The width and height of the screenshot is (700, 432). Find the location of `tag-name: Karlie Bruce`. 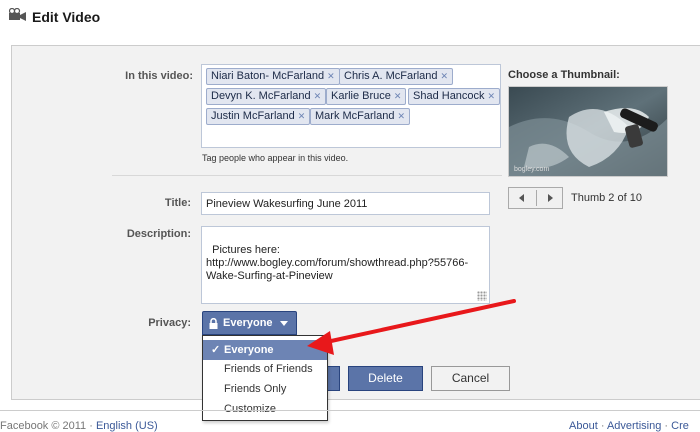

tag-name: Karlie Bruce is located at coordinates (361, 96).